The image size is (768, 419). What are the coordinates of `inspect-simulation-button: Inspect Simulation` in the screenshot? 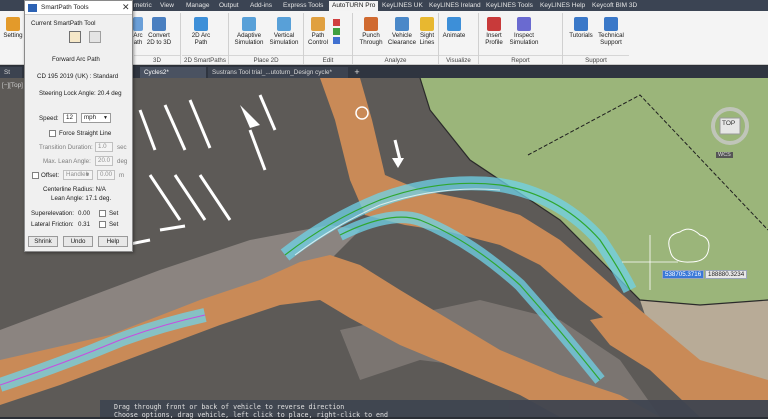 It's located at (524, 31).